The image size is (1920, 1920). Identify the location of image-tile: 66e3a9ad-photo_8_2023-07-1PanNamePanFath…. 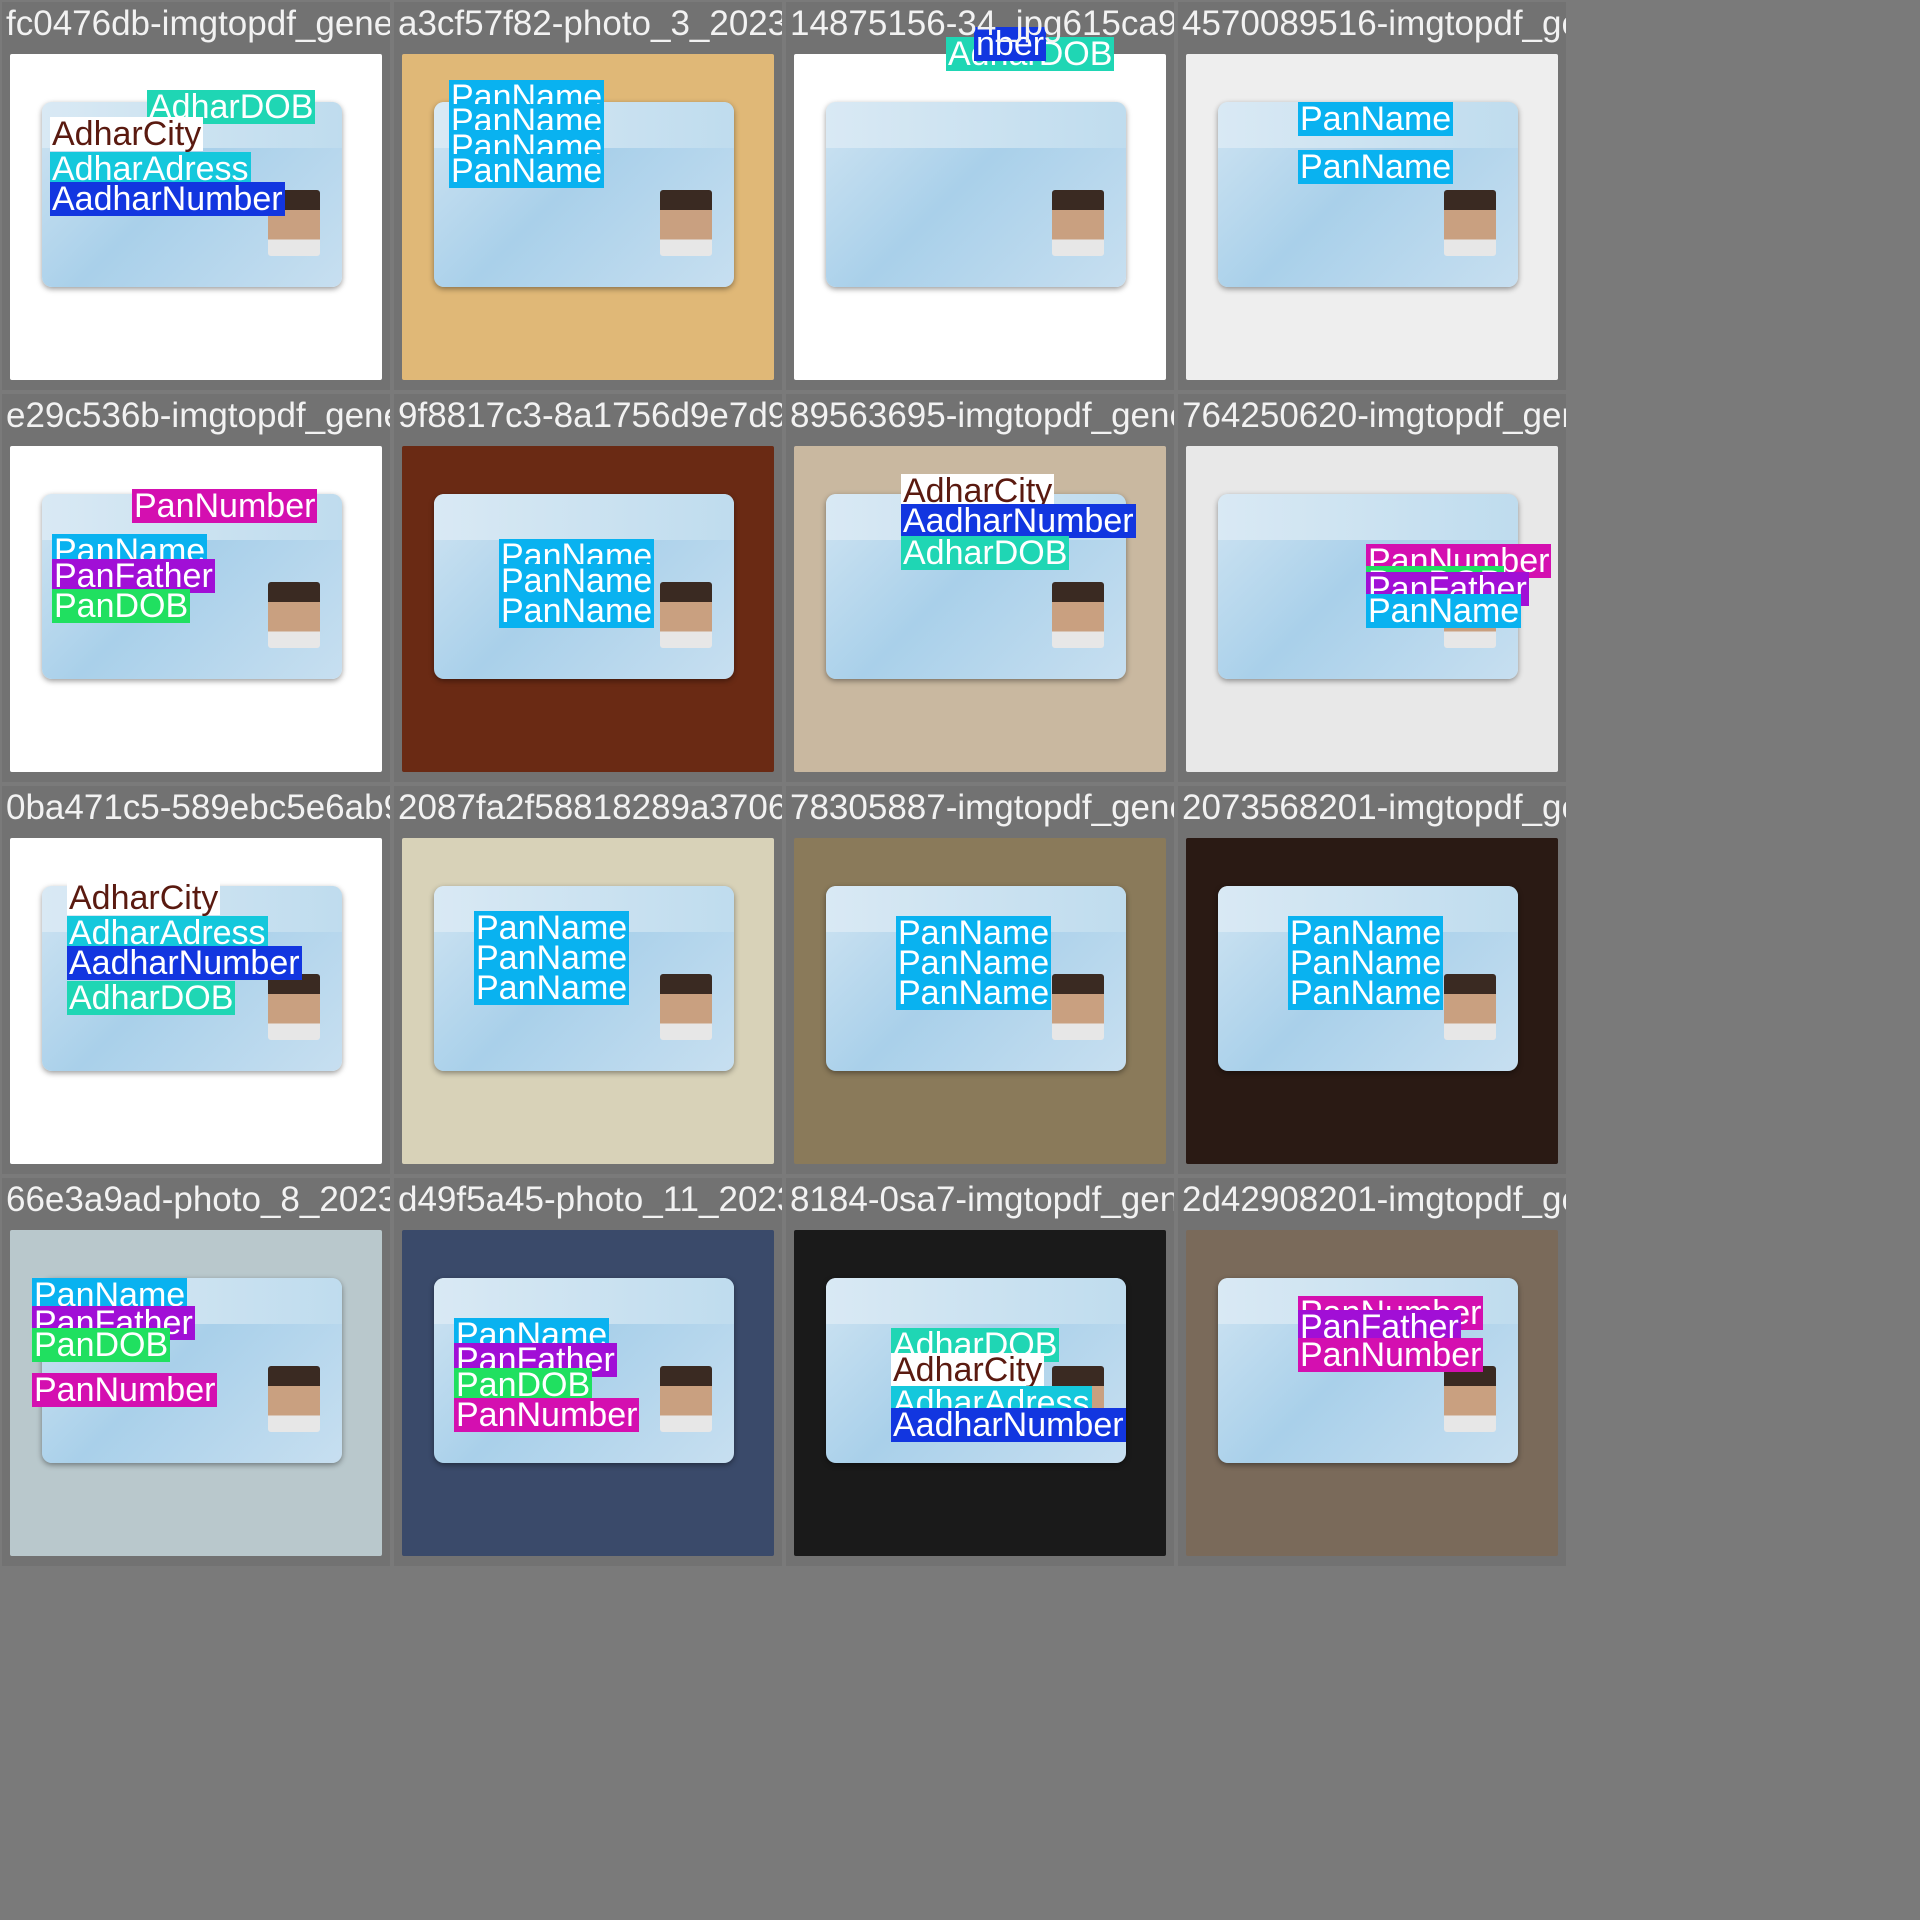
(196, 1372).